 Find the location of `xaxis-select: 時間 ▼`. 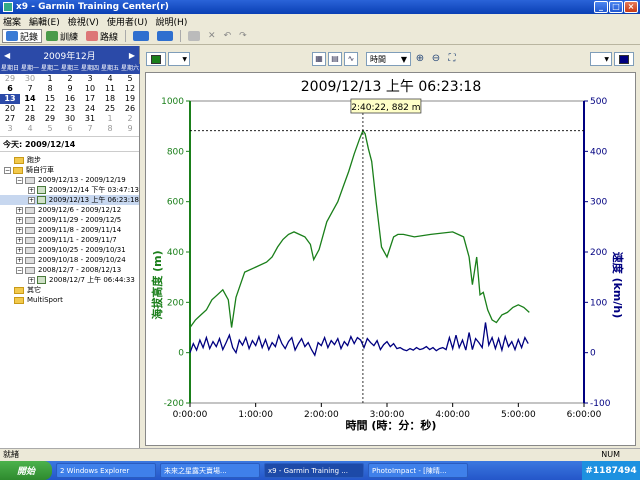

xaxis-select: 時間 ▼ is located at coordinates (388, 59).